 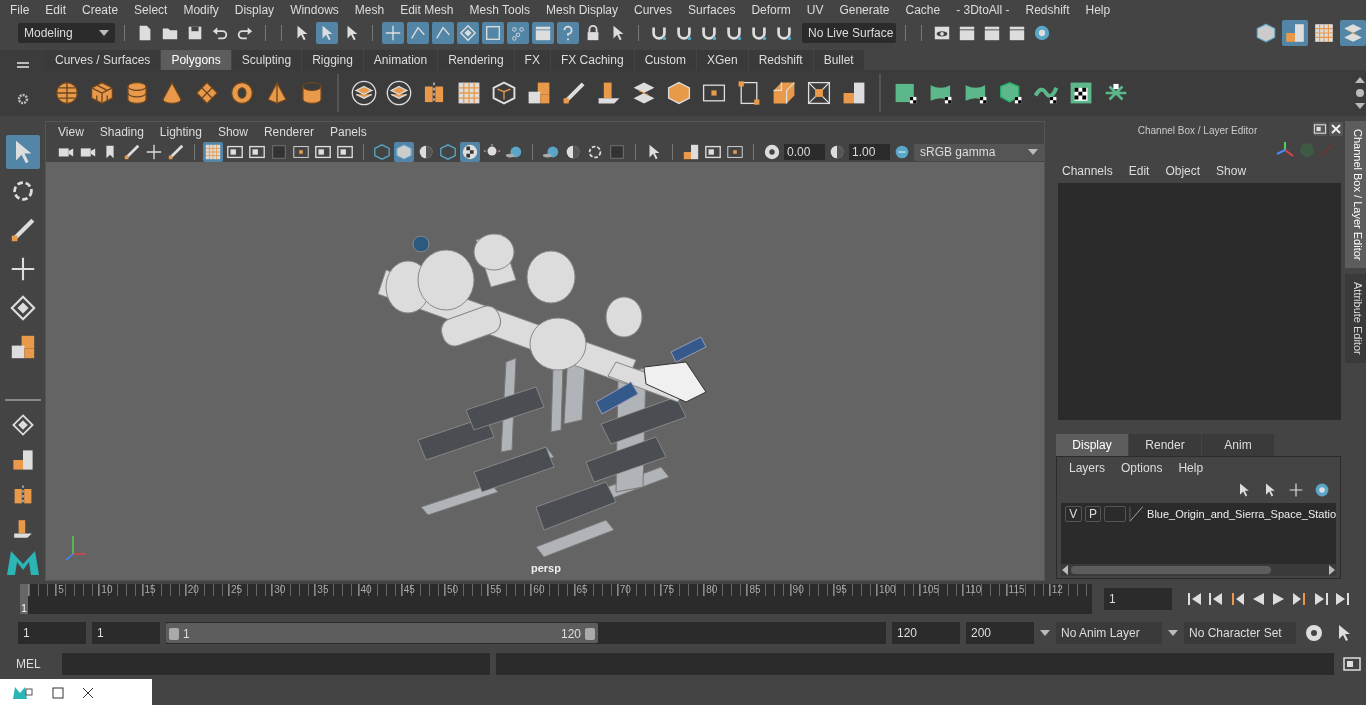 What do you see at coordinates (36, 664) in the screenshot?
I see `command-language-label: MEL` at bounding box center [36, 664].